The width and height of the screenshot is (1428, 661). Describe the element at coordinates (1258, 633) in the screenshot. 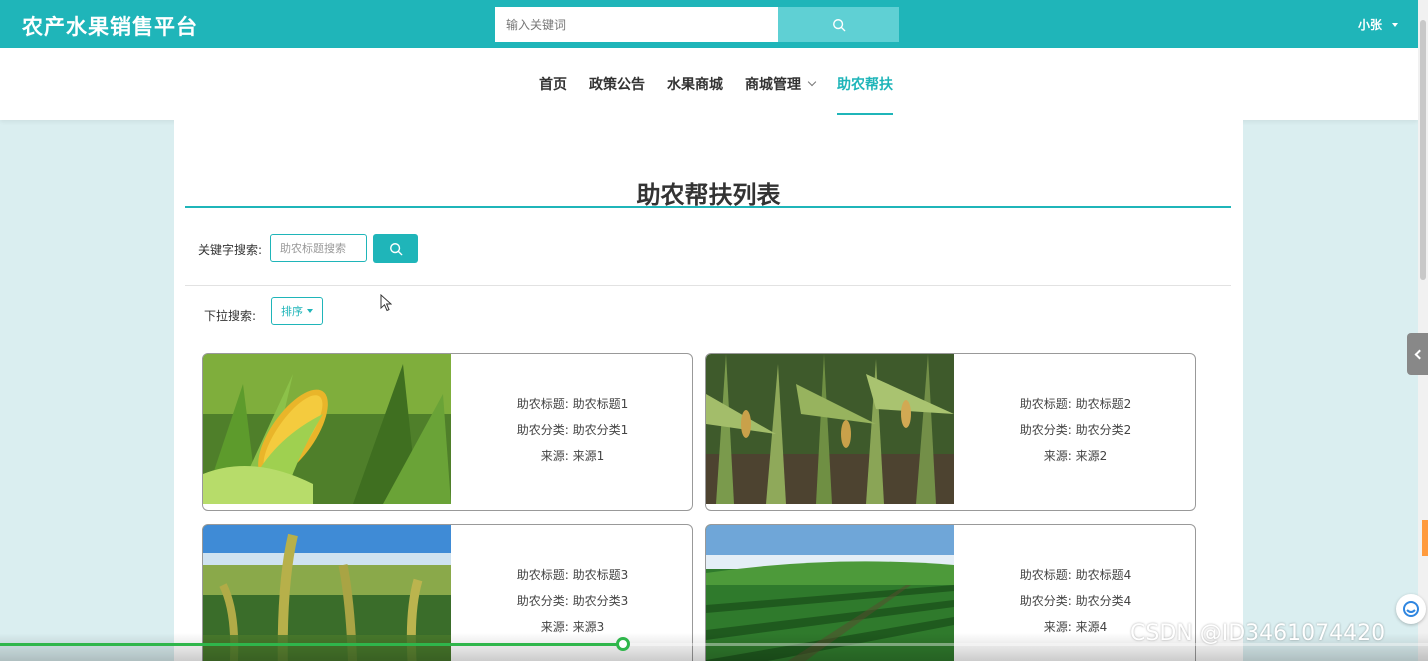

I see `watermark-text: CSDN @ID3461074420` at that location.